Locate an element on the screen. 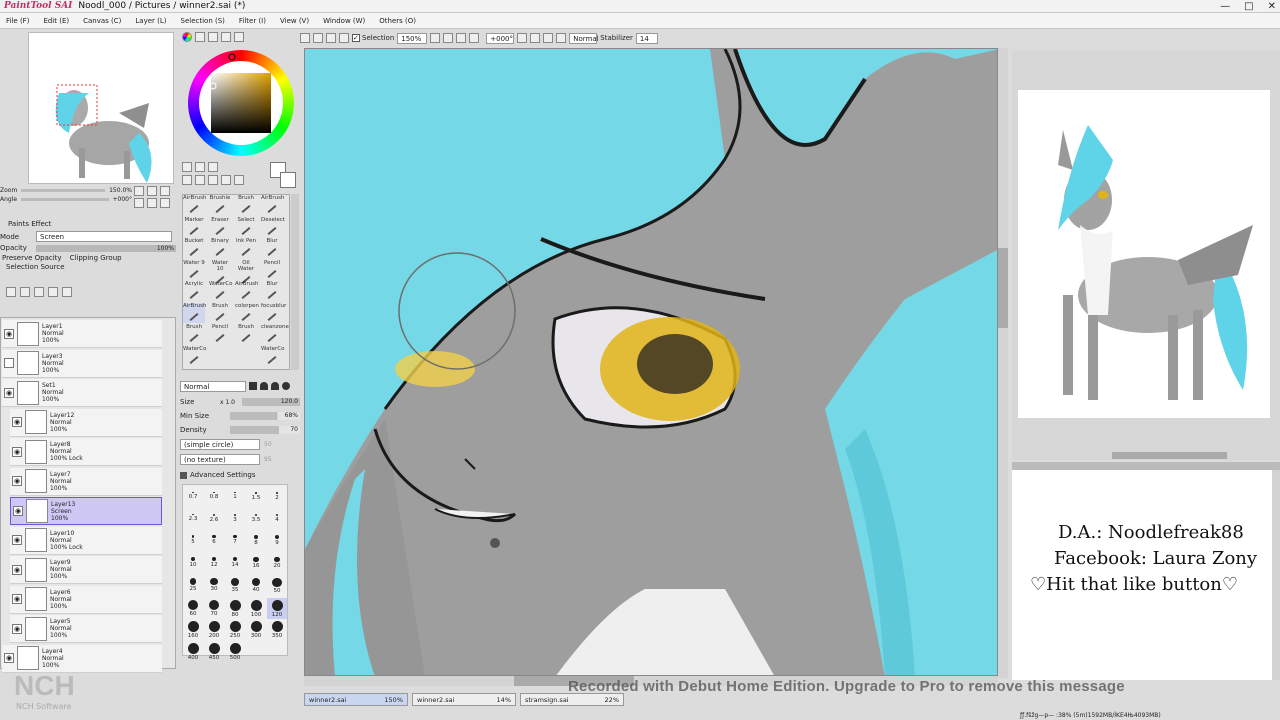  brush-tool-slot: focusblur is located at coordinates (273, 313).